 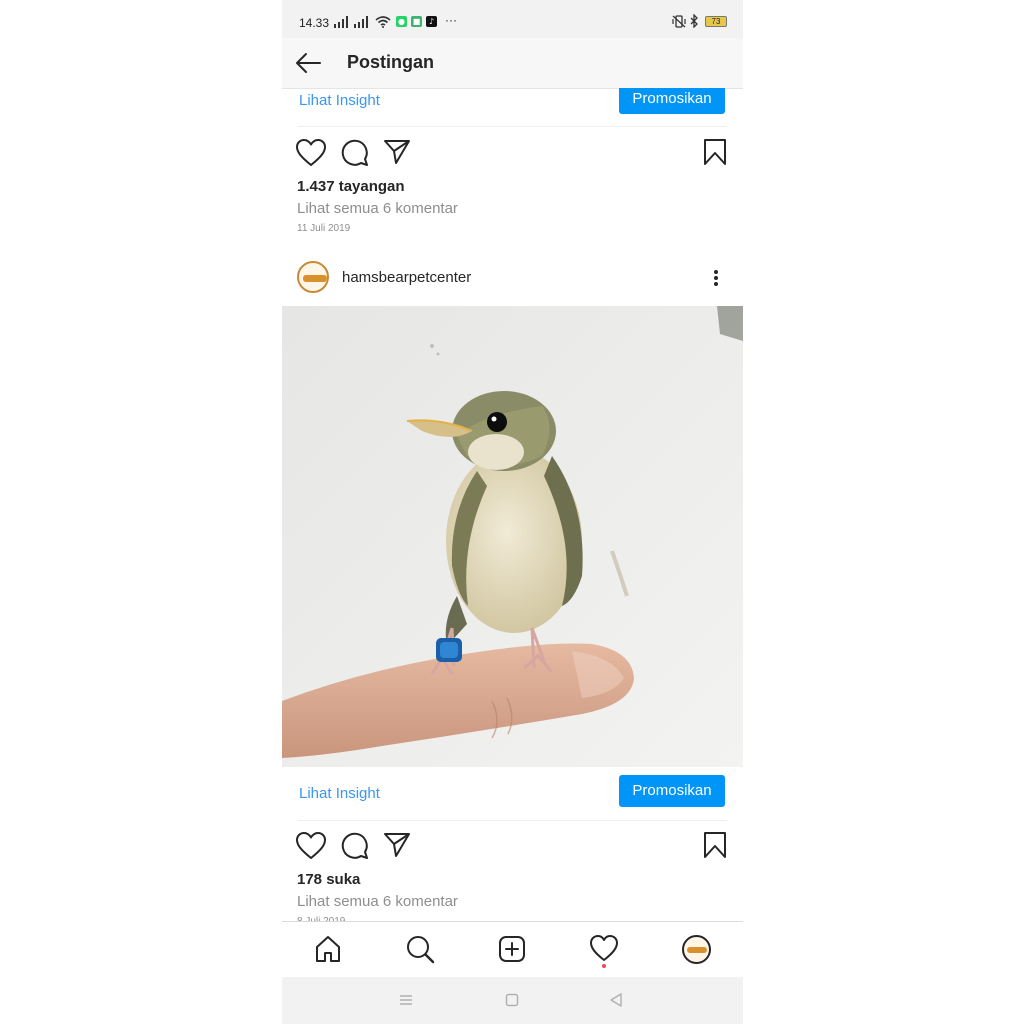 What do you see at coordinates (324, 228) in the screenshot?
I see `post-date: 11 Juli 2019` at bounding box center [324, 228].